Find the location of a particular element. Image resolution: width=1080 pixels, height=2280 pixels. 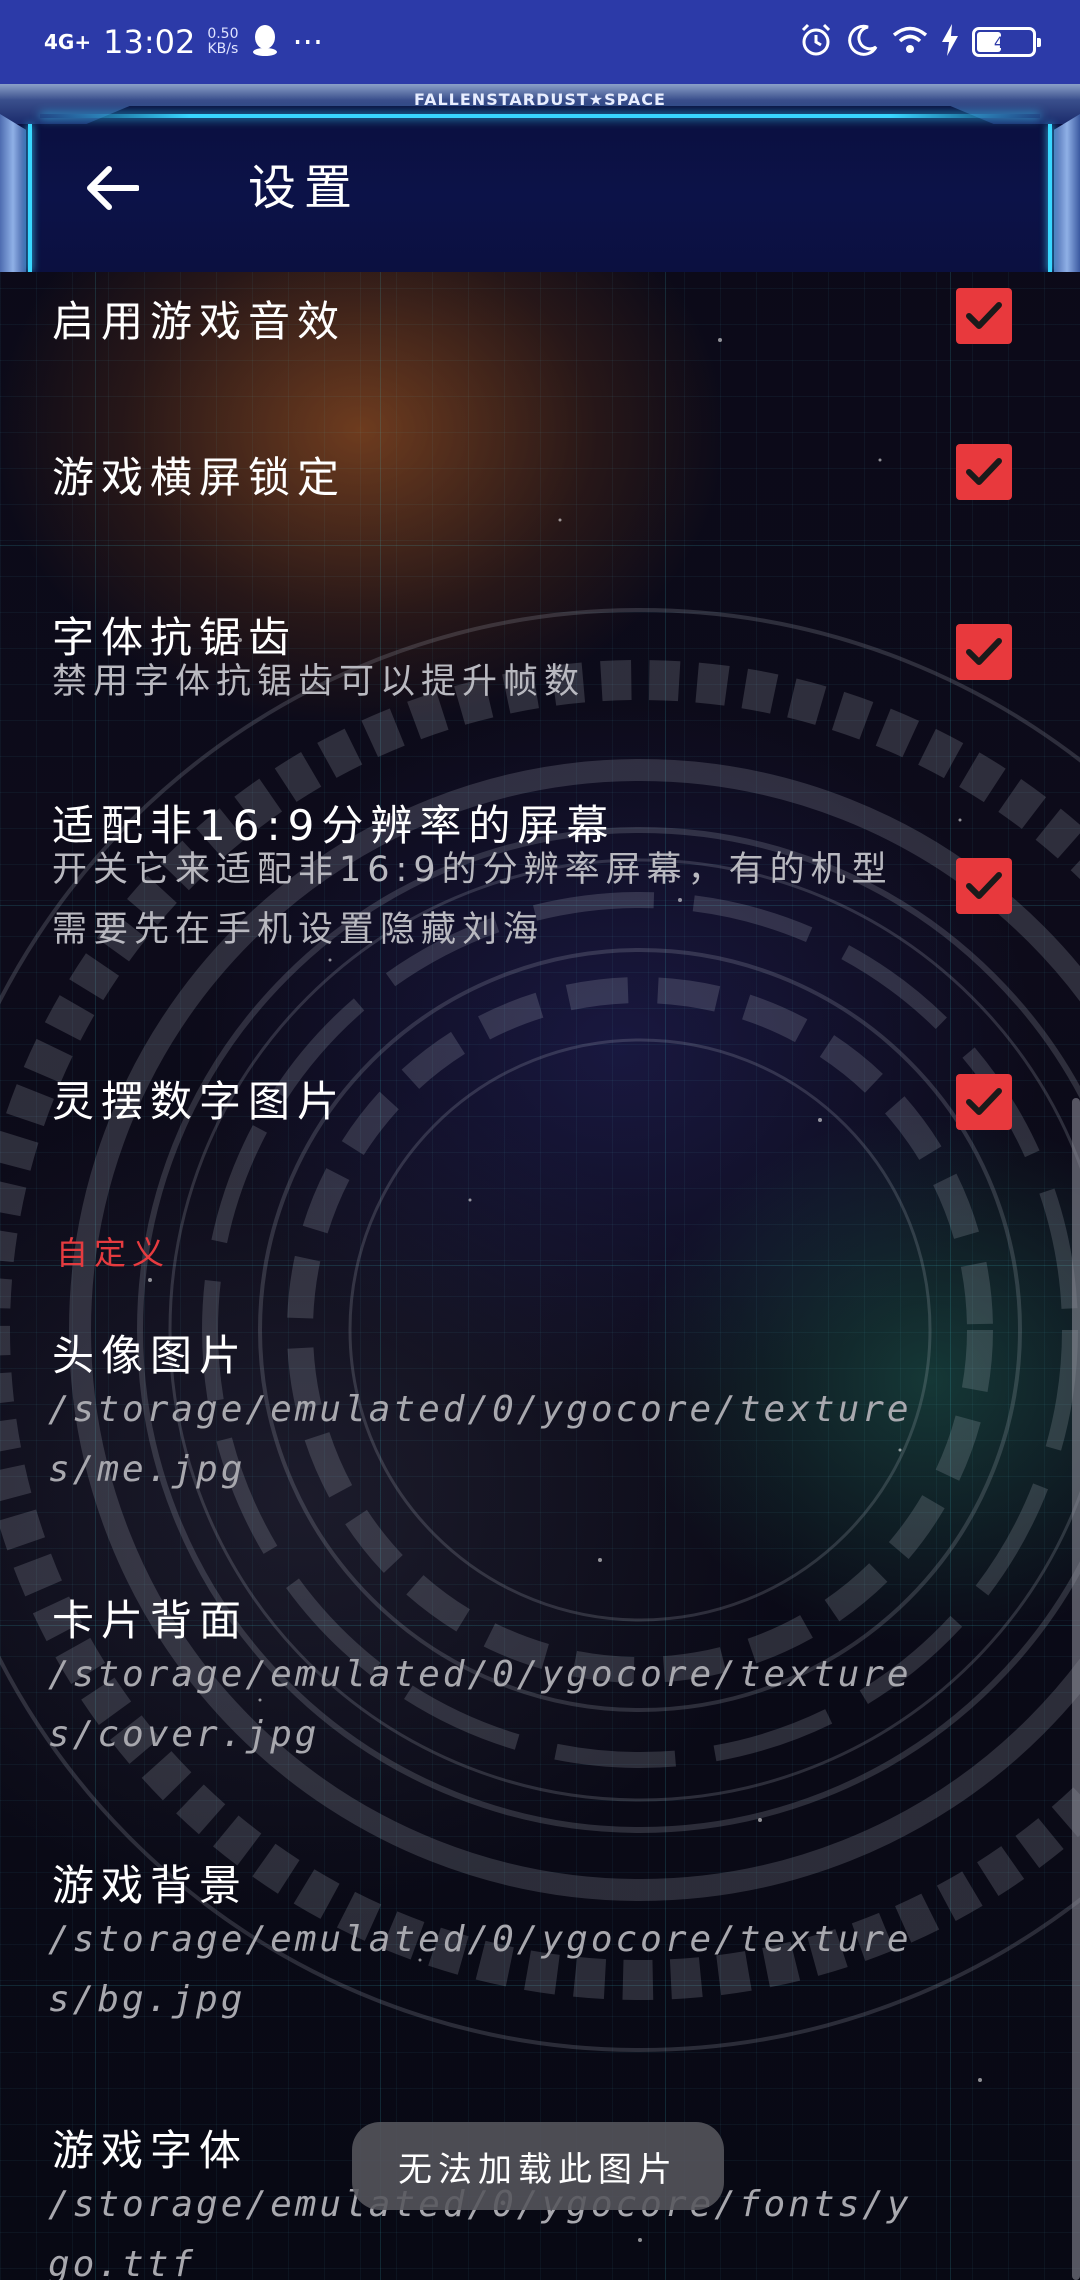

brand-label: FALLENSTARDUST★SPACE is located at coordinates (540, 99).